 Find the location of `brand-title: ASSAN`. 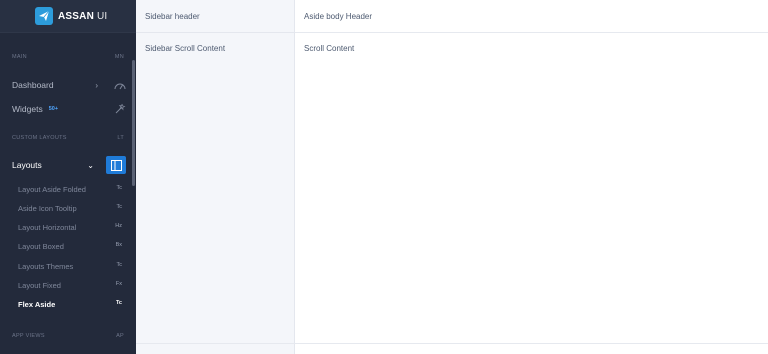

brand-title: ASSAN is located at coordinates (76, 16).